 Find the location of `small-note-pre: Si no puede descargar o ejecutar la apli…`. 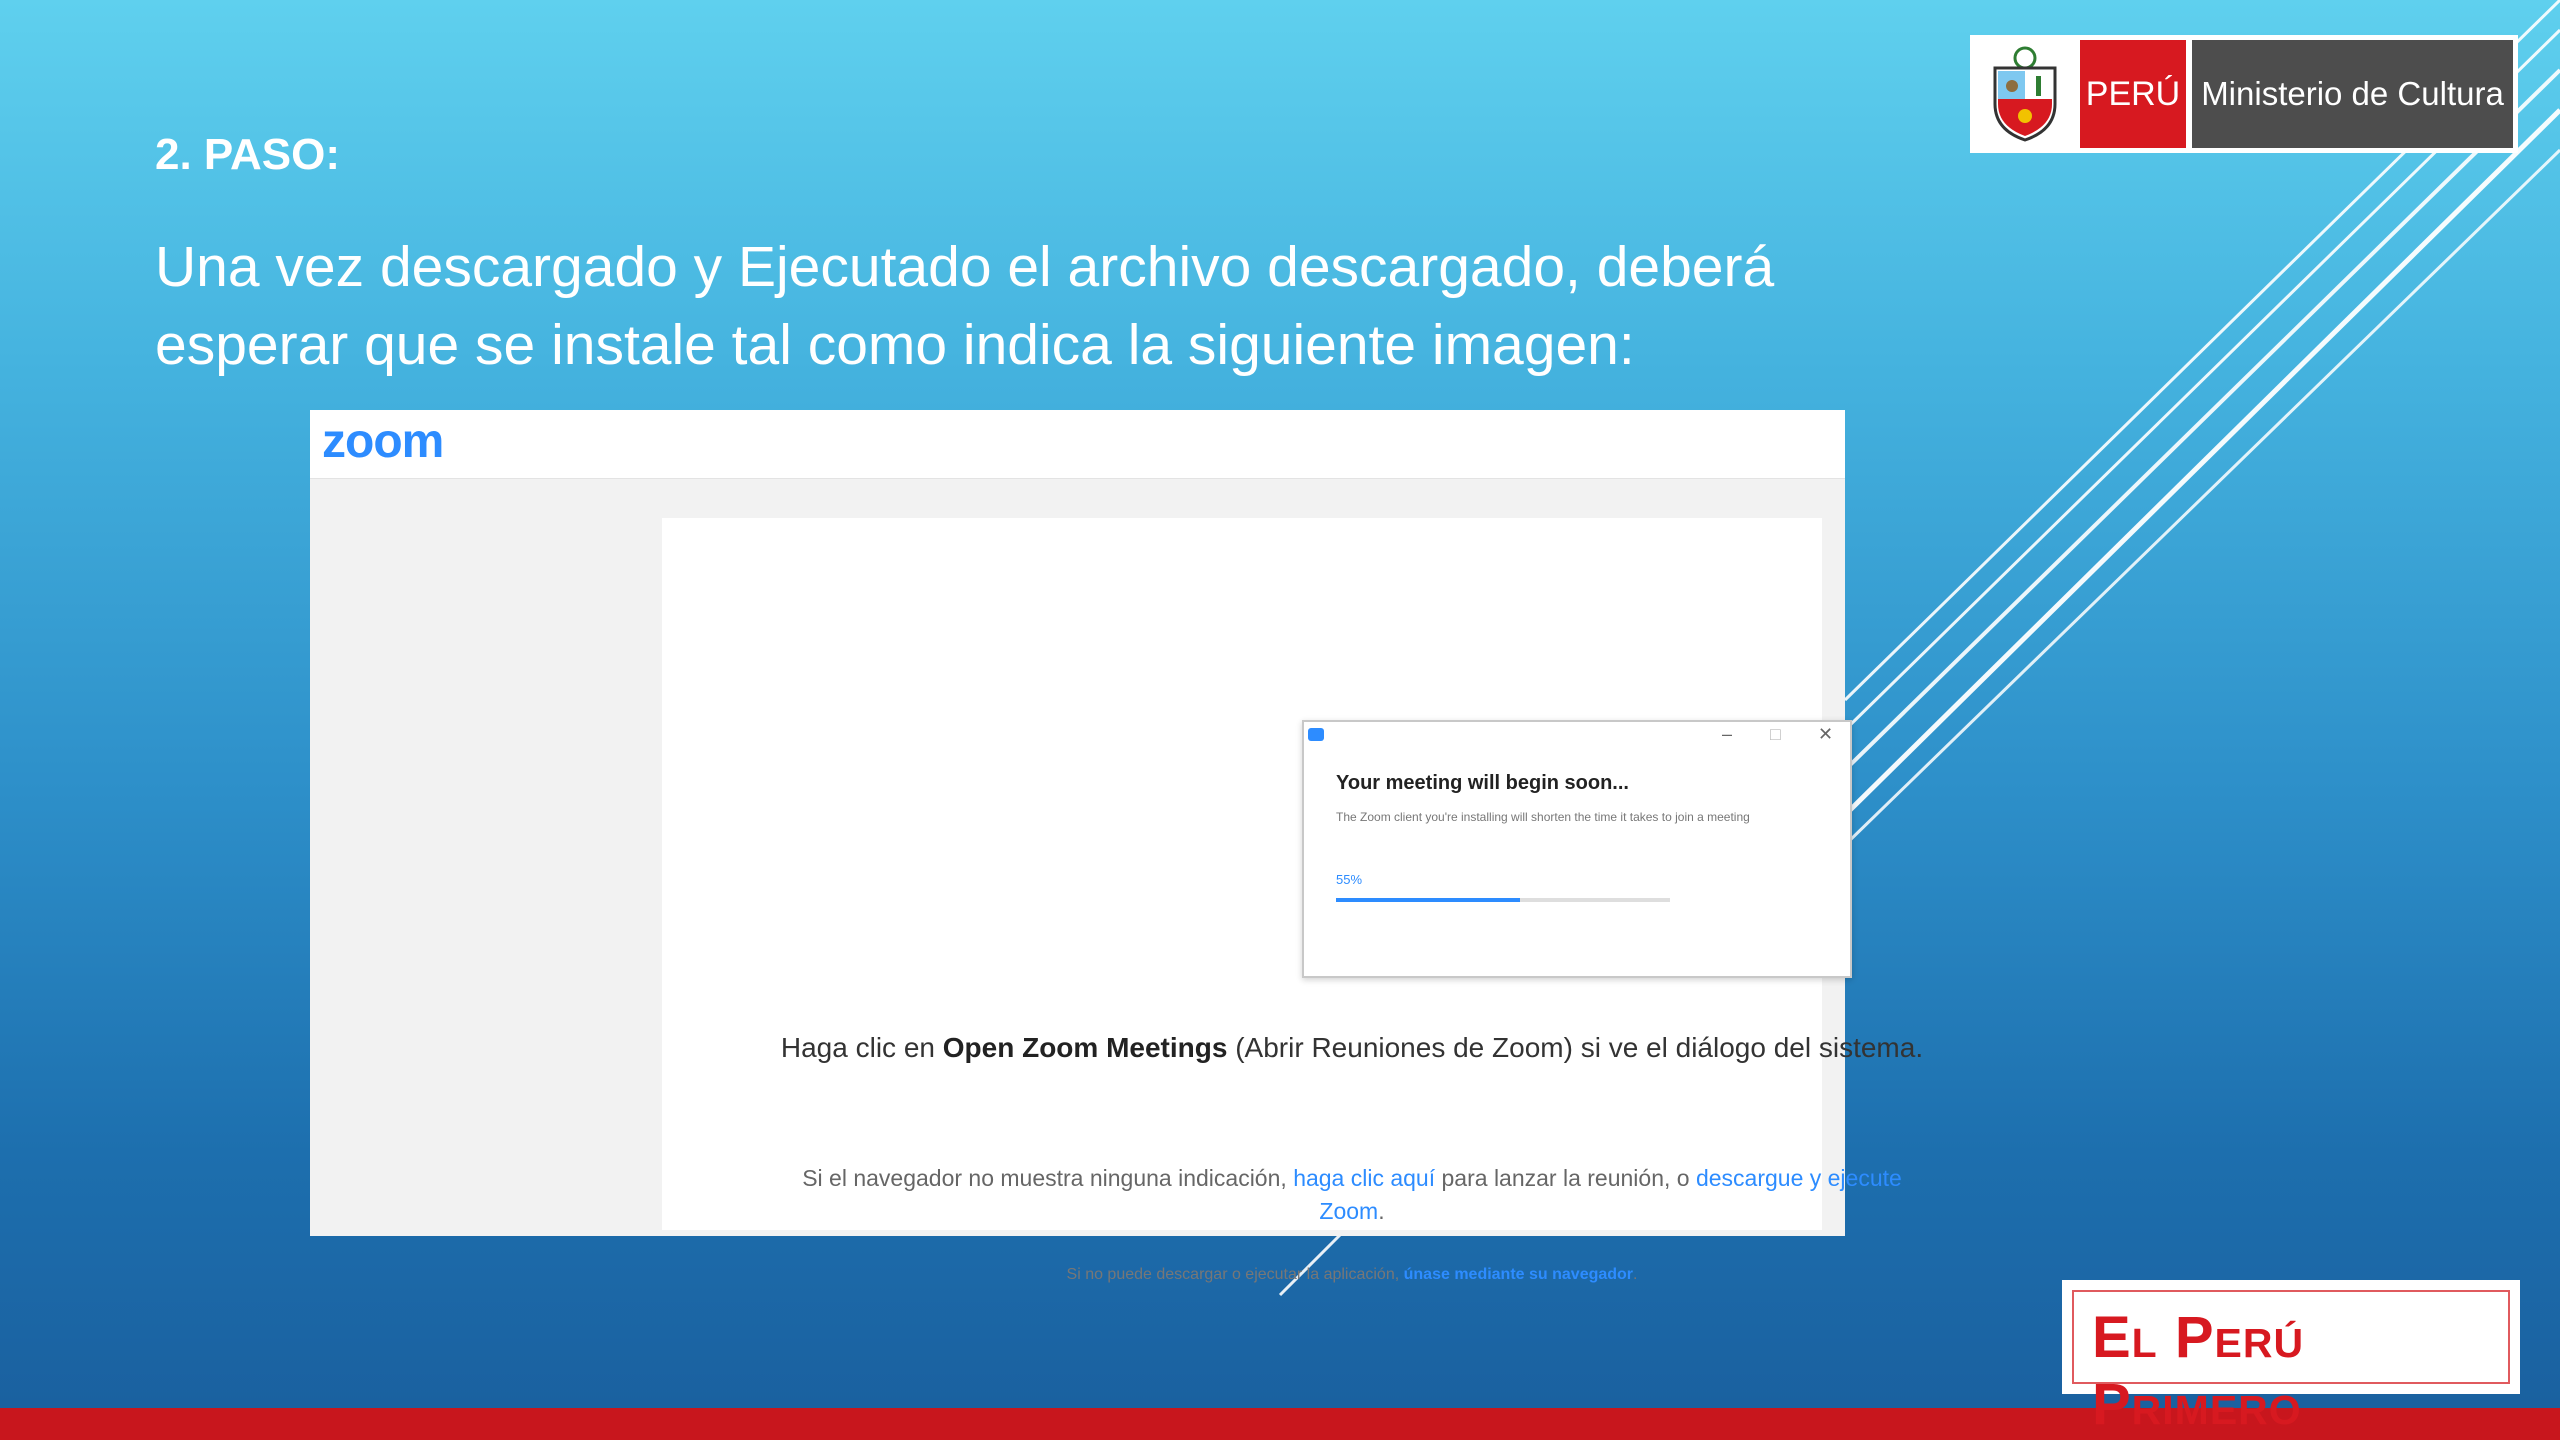

small-note-pre: Si no puede descargar o ejecutar la apli… is located at coordinates (1235, 1274).